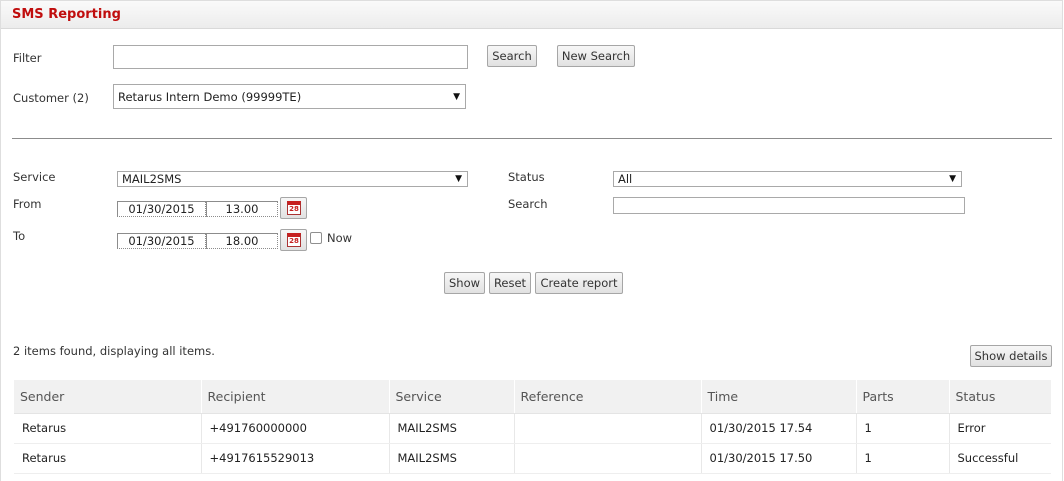 This screenshot has height=481, width=1064. I want to click on search-button: Search, so click(512, 56).